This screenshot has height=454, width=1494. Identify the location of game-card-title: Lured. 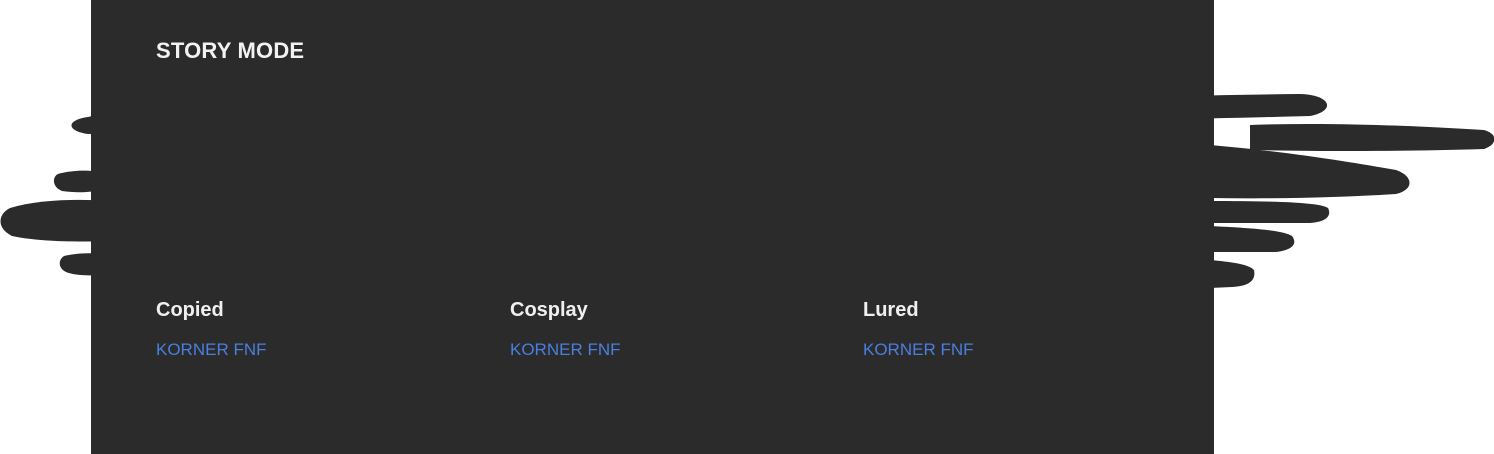
(1013, 310).